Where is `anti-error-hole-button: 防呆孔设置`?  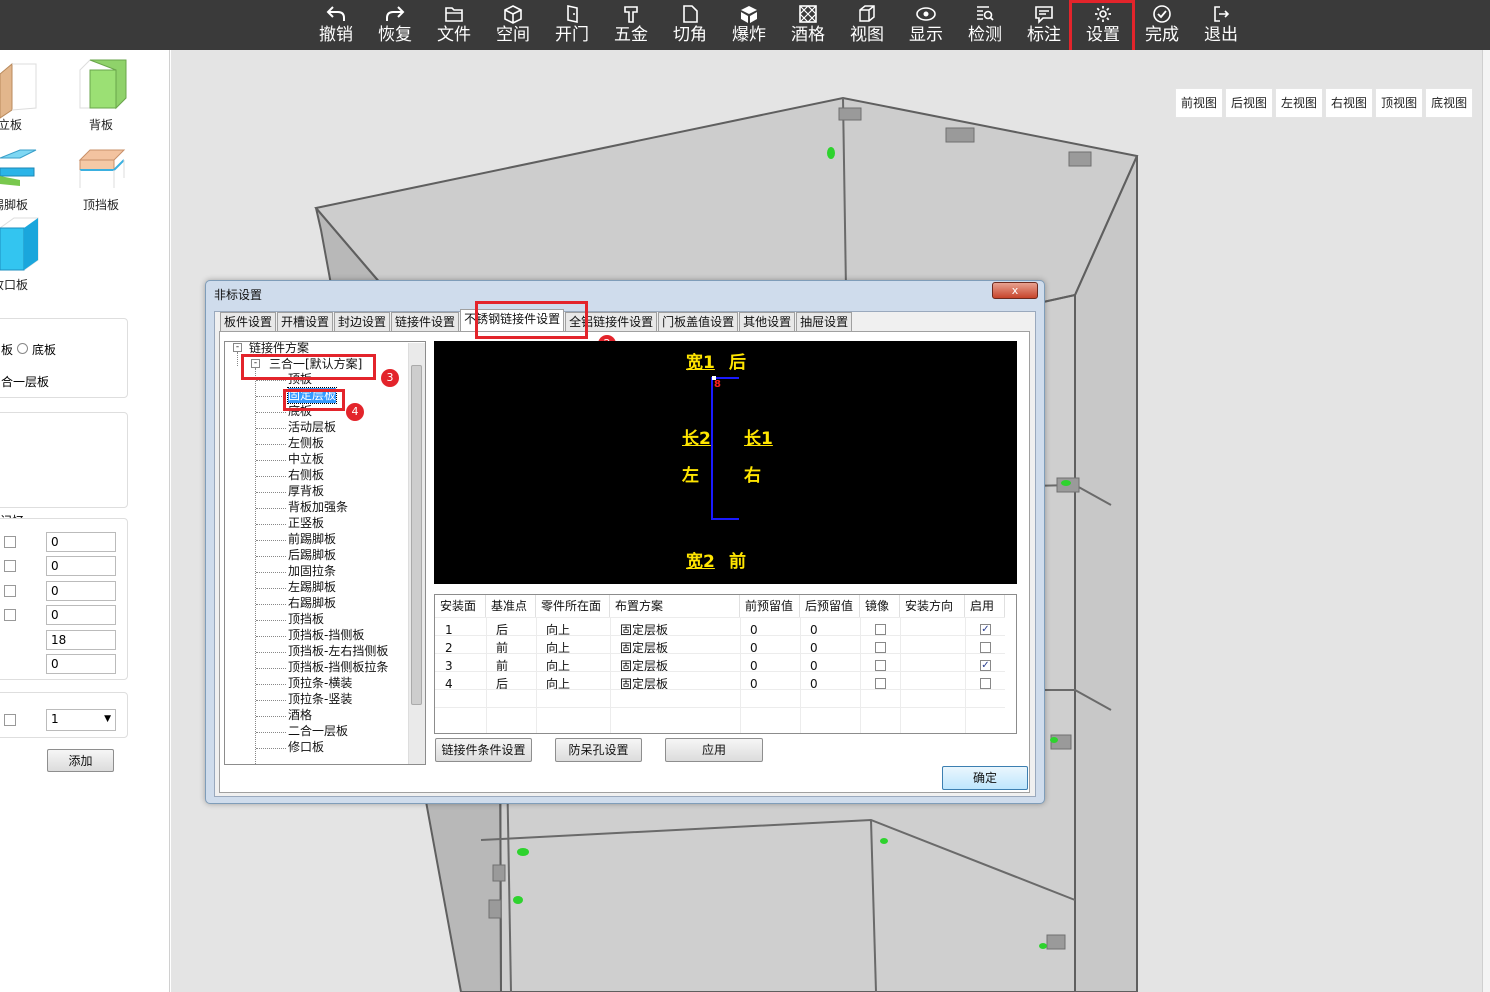
anti-error-hole-button: 防呆孔设置 is located at coordinates (598, 750).